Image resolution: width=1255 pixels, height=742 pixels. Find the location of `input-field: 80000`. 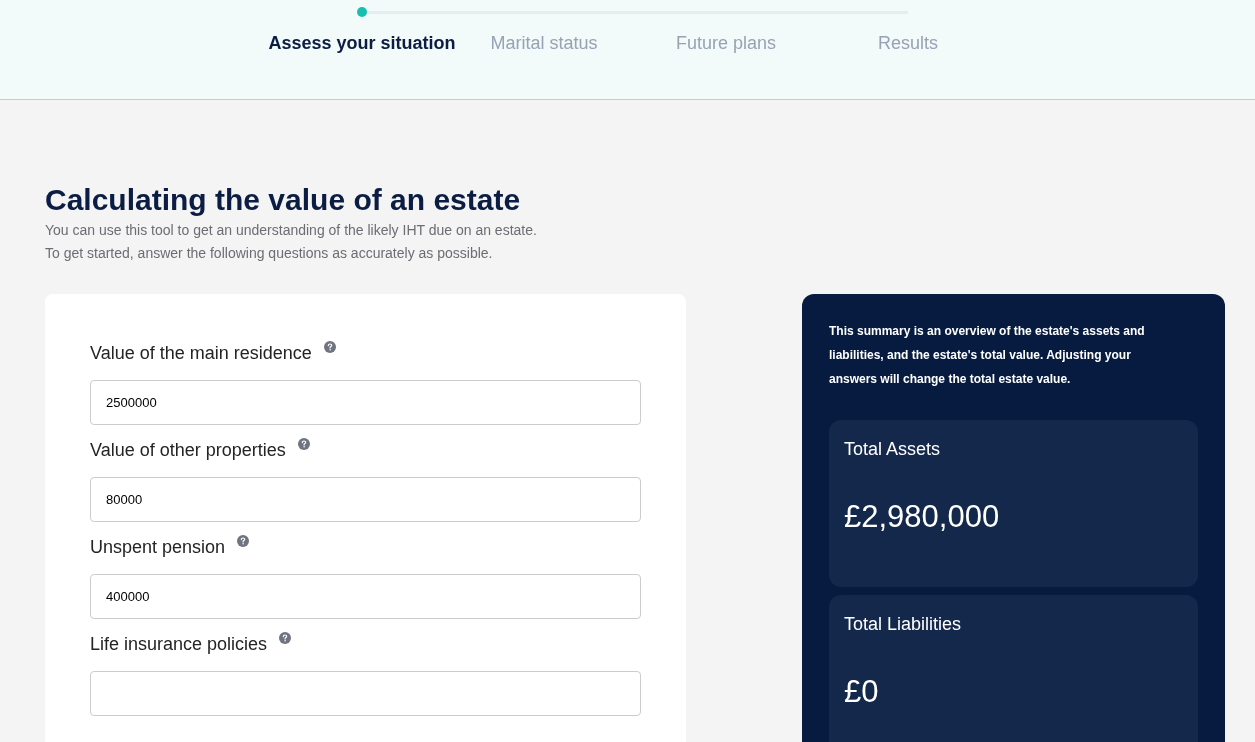

input-field: 80000 is located at coordinates (365, 499).